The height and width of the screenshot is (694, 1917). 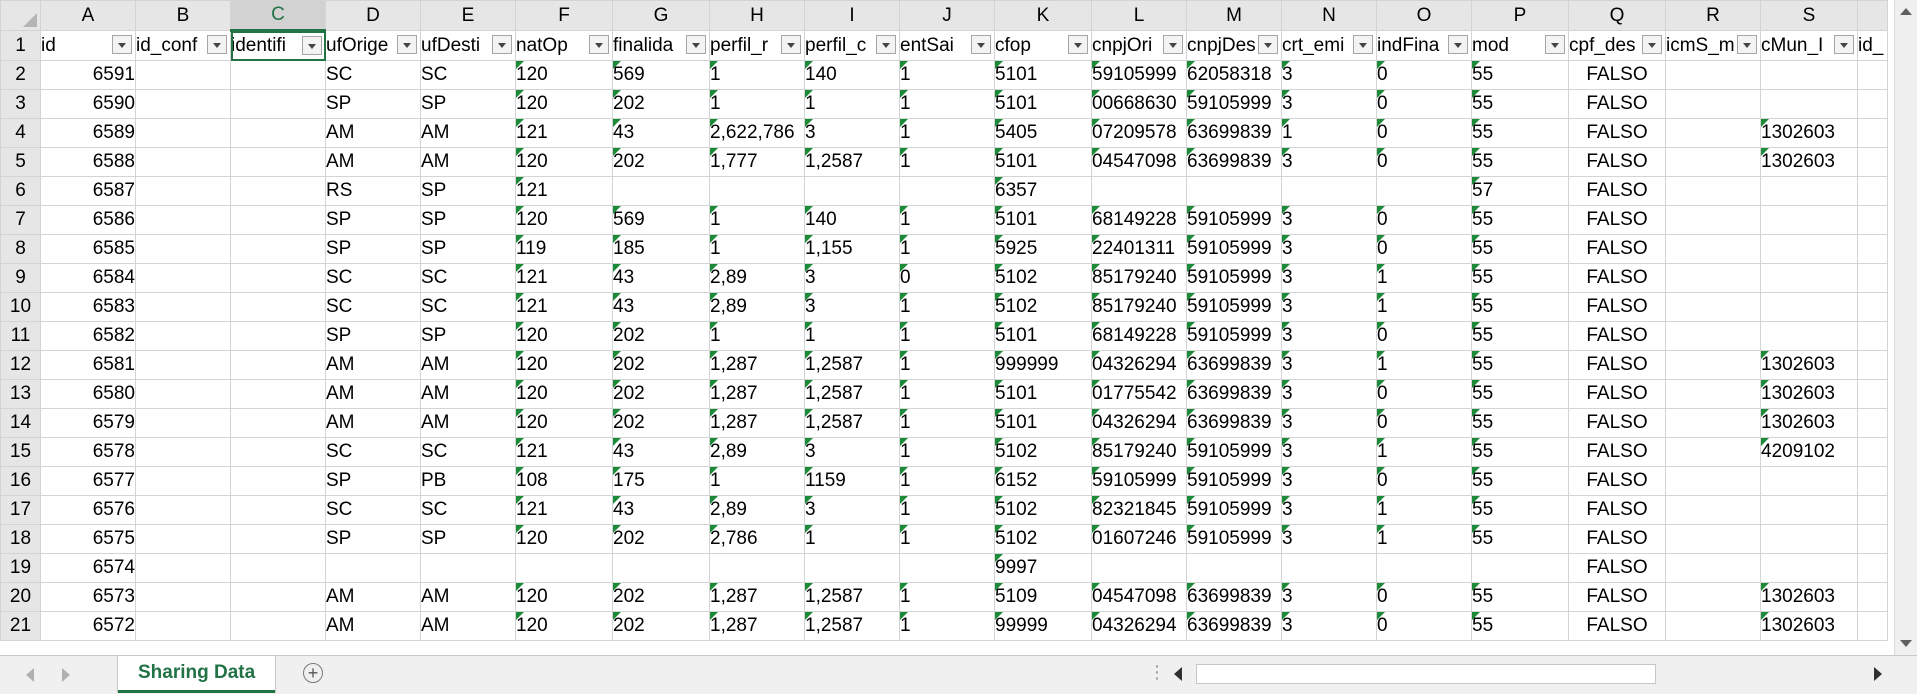 What do you see at coordinates (88, 45) in the screenshot?
I see `header-cell: id` at bounding box center [88, 45].